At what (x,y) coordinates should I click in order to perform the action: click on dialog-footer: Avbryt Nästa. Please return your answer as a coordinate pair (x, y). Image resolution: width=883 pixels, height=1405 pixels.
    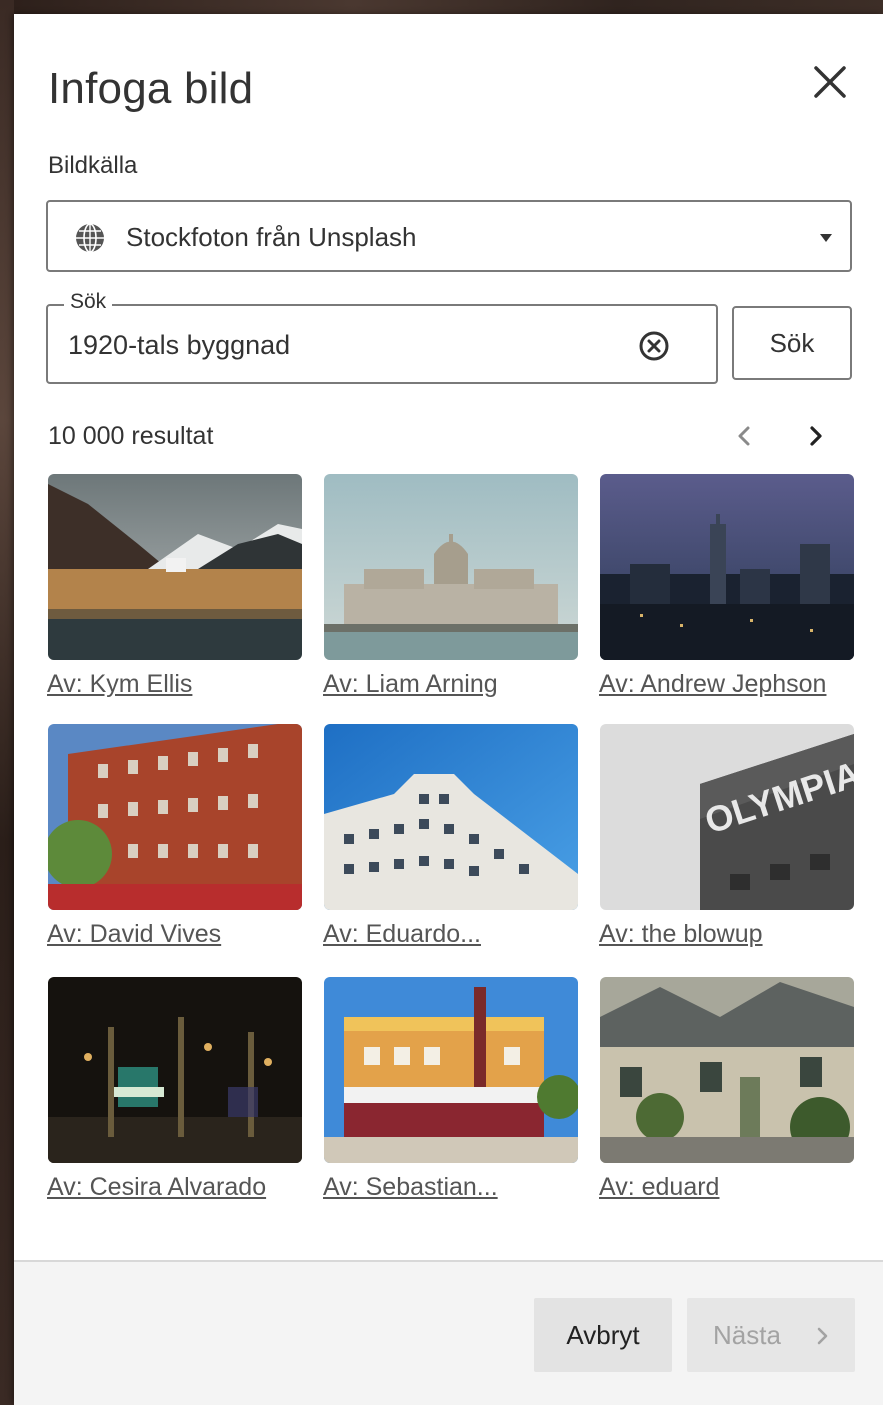
    Looking at the image, I should click on (448, 1332).